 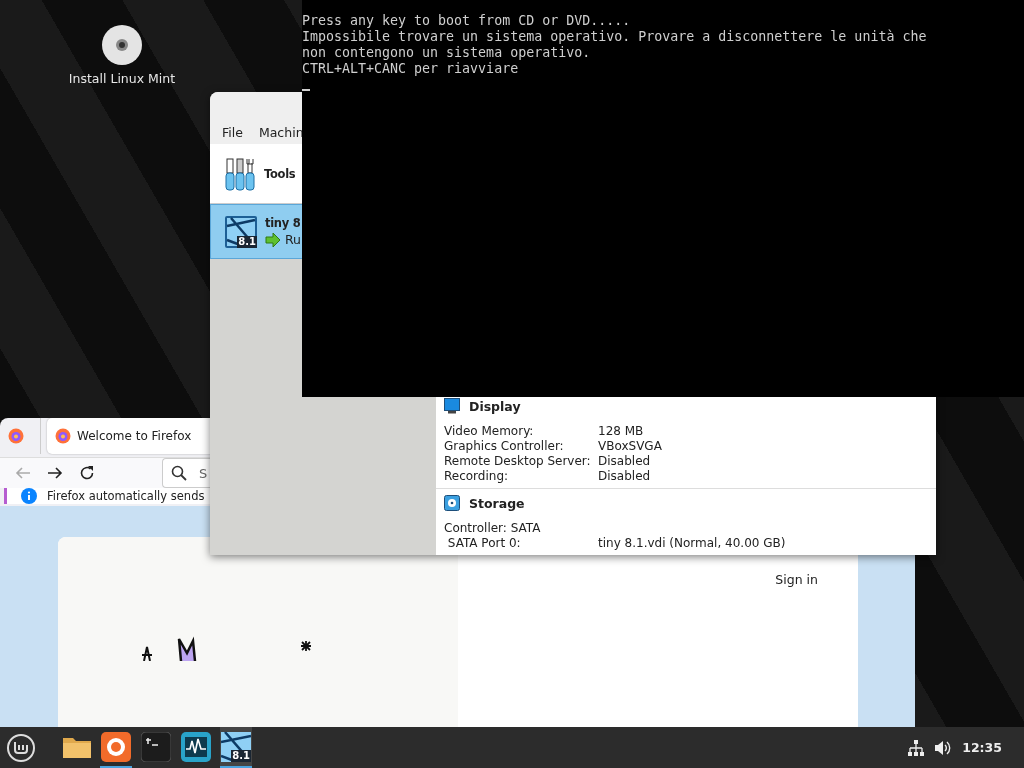 I want to click on monitor-icon, so click(x=452, y=406).